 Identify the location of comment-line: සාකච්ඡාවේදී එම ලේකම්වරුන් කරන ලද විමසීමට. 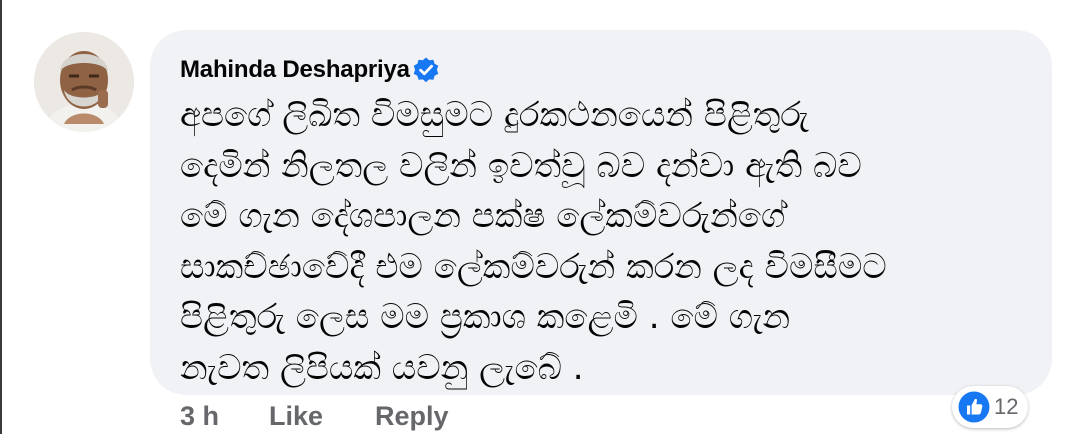
(533, 266).